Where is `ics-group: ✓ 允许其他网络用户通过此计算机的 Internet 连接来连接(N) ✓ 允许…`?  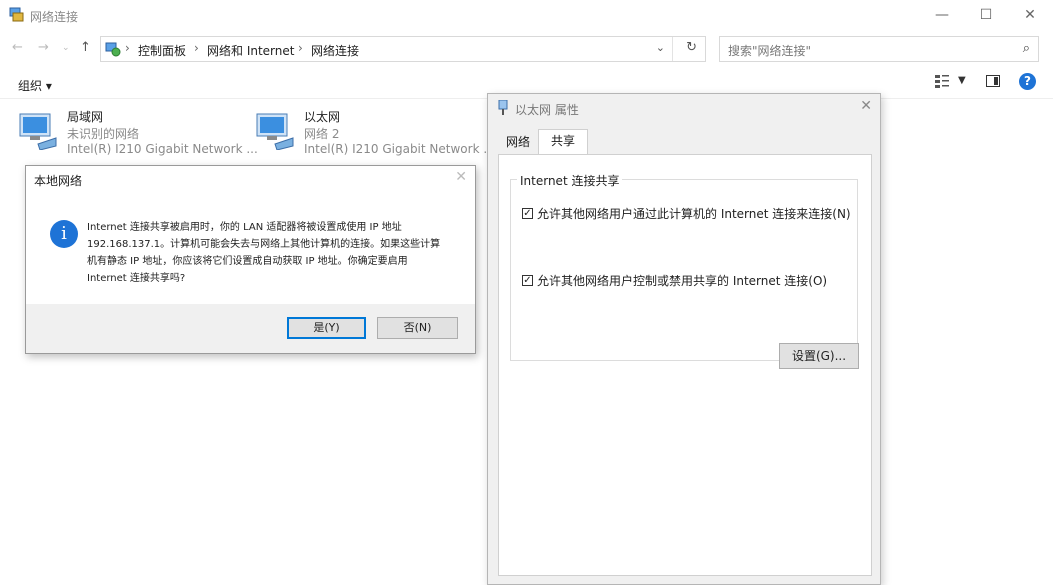
ics-group: ✓ 允许其他网络用户通过此计算机的 Internet 连接来连接(N) ✓ 允许… is located at coordinates (684, 274).